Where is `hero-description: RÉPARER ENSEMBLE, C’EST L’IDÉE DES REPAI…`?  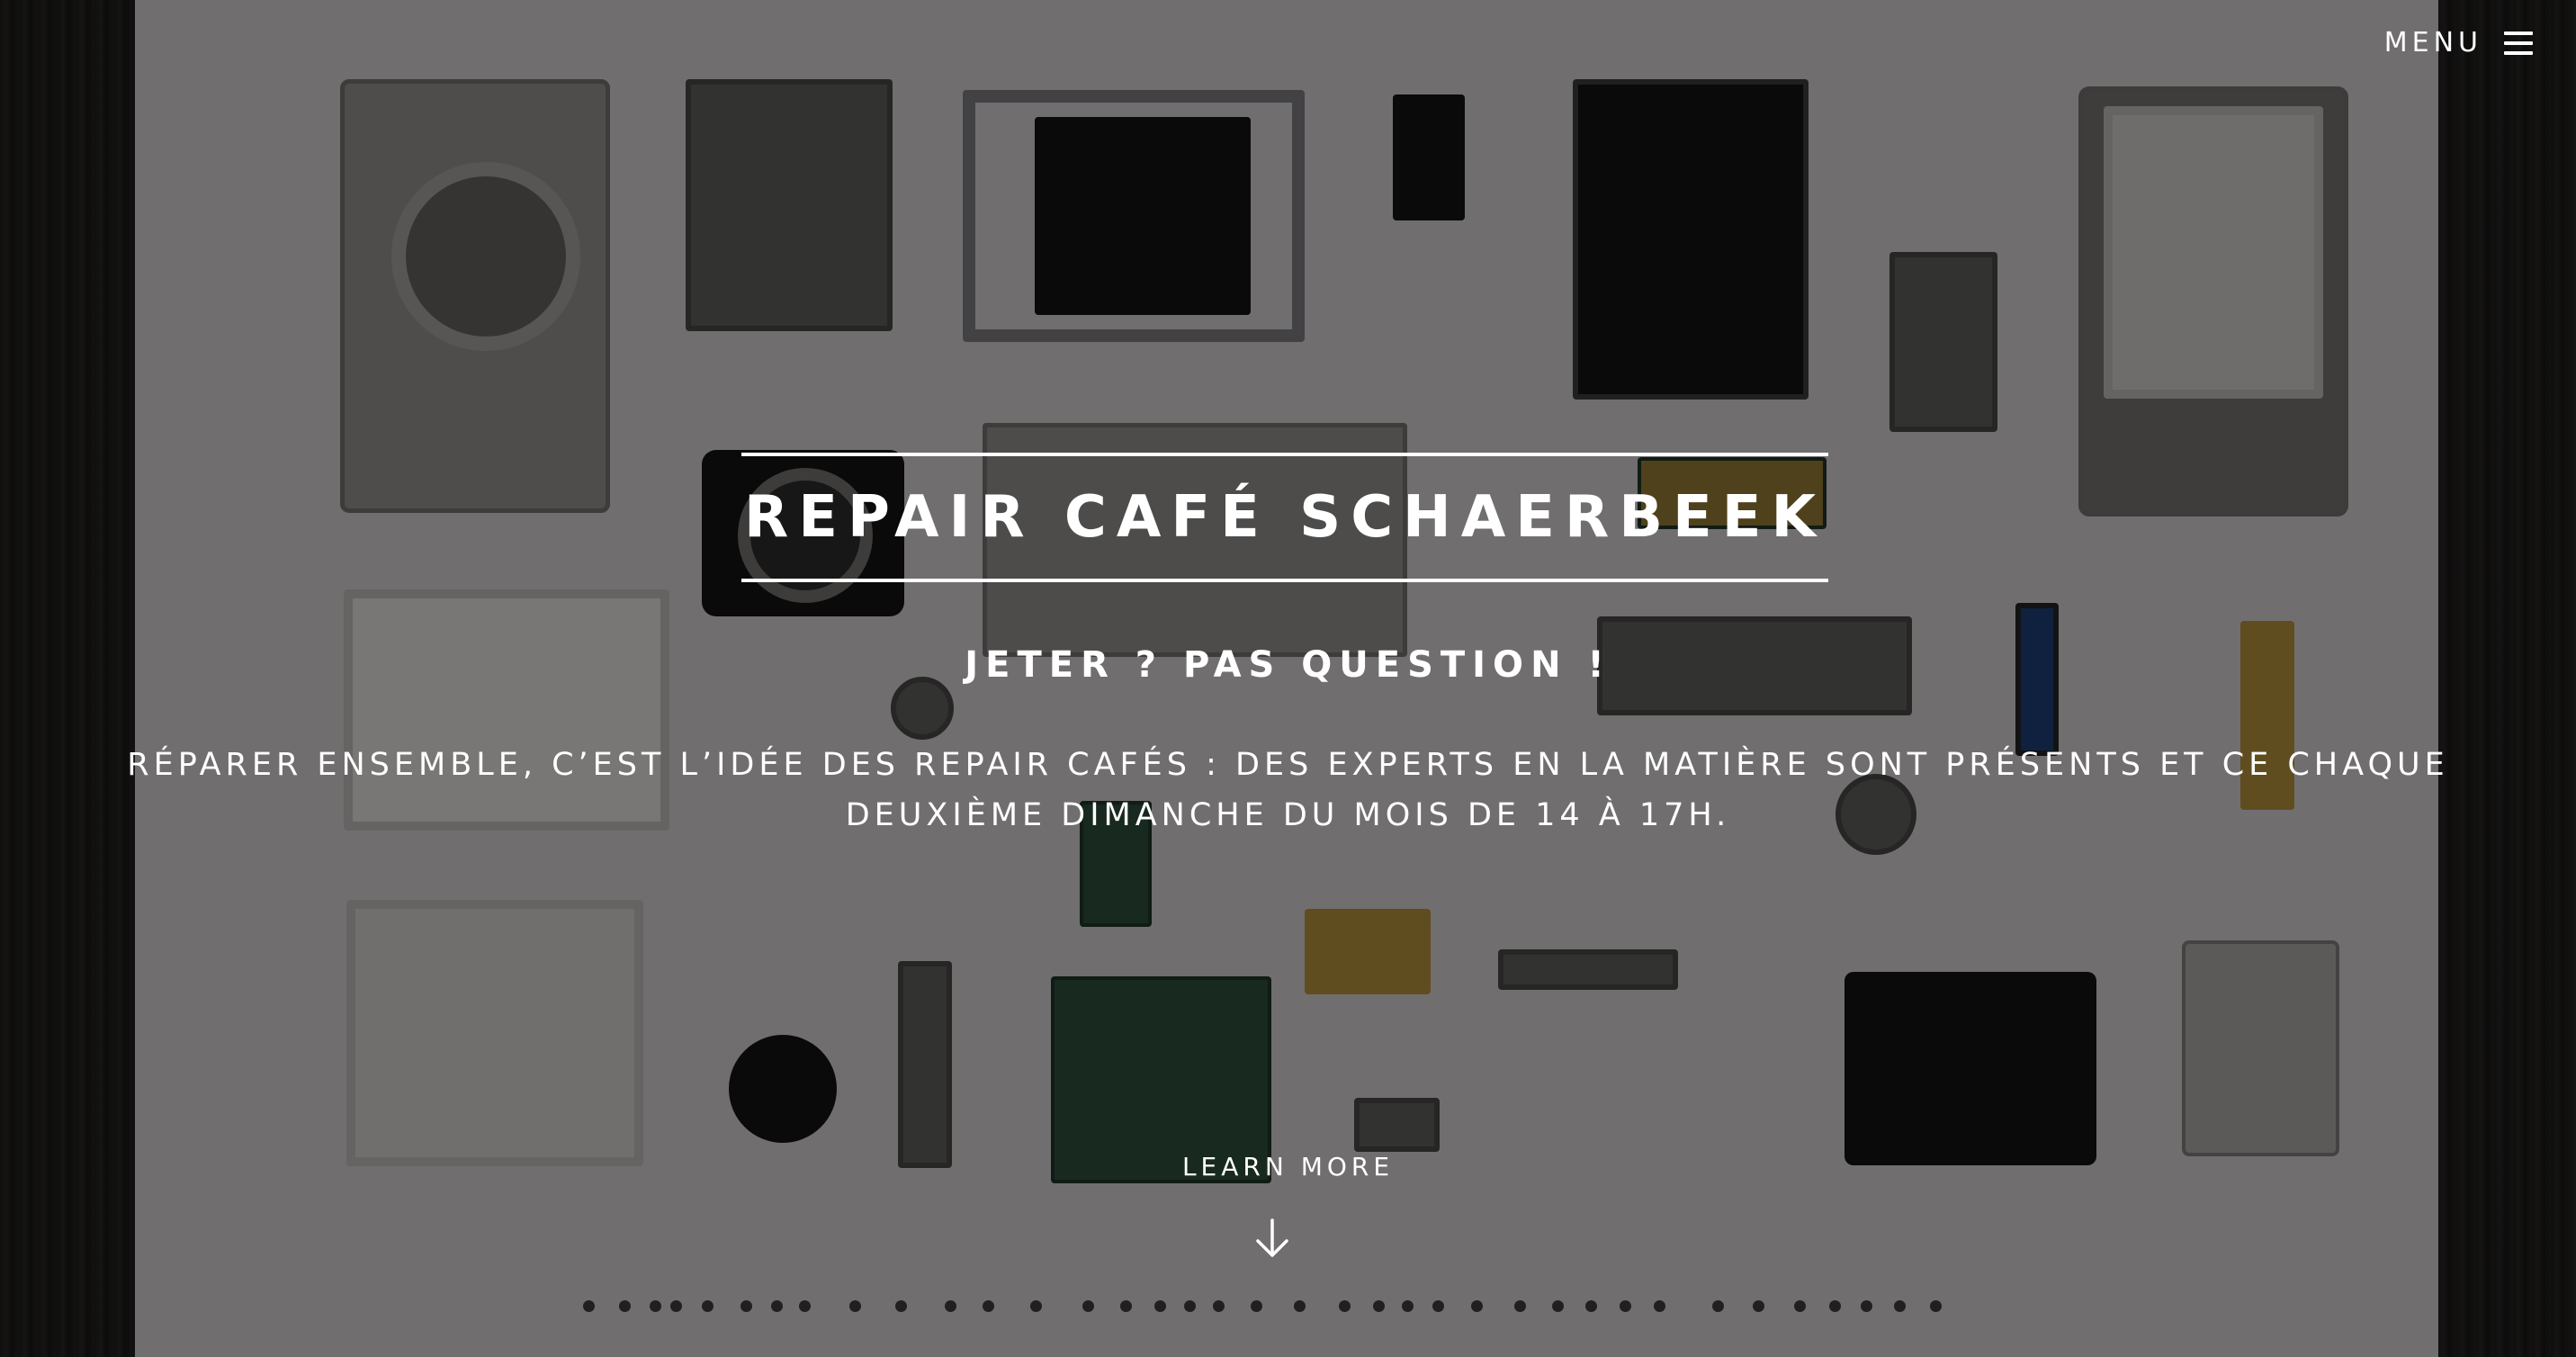 hero-description: RÉPARER ENSEMBLE, C’EST L’IDÉE DES REPAI… is located at coordinates (1288, 790).